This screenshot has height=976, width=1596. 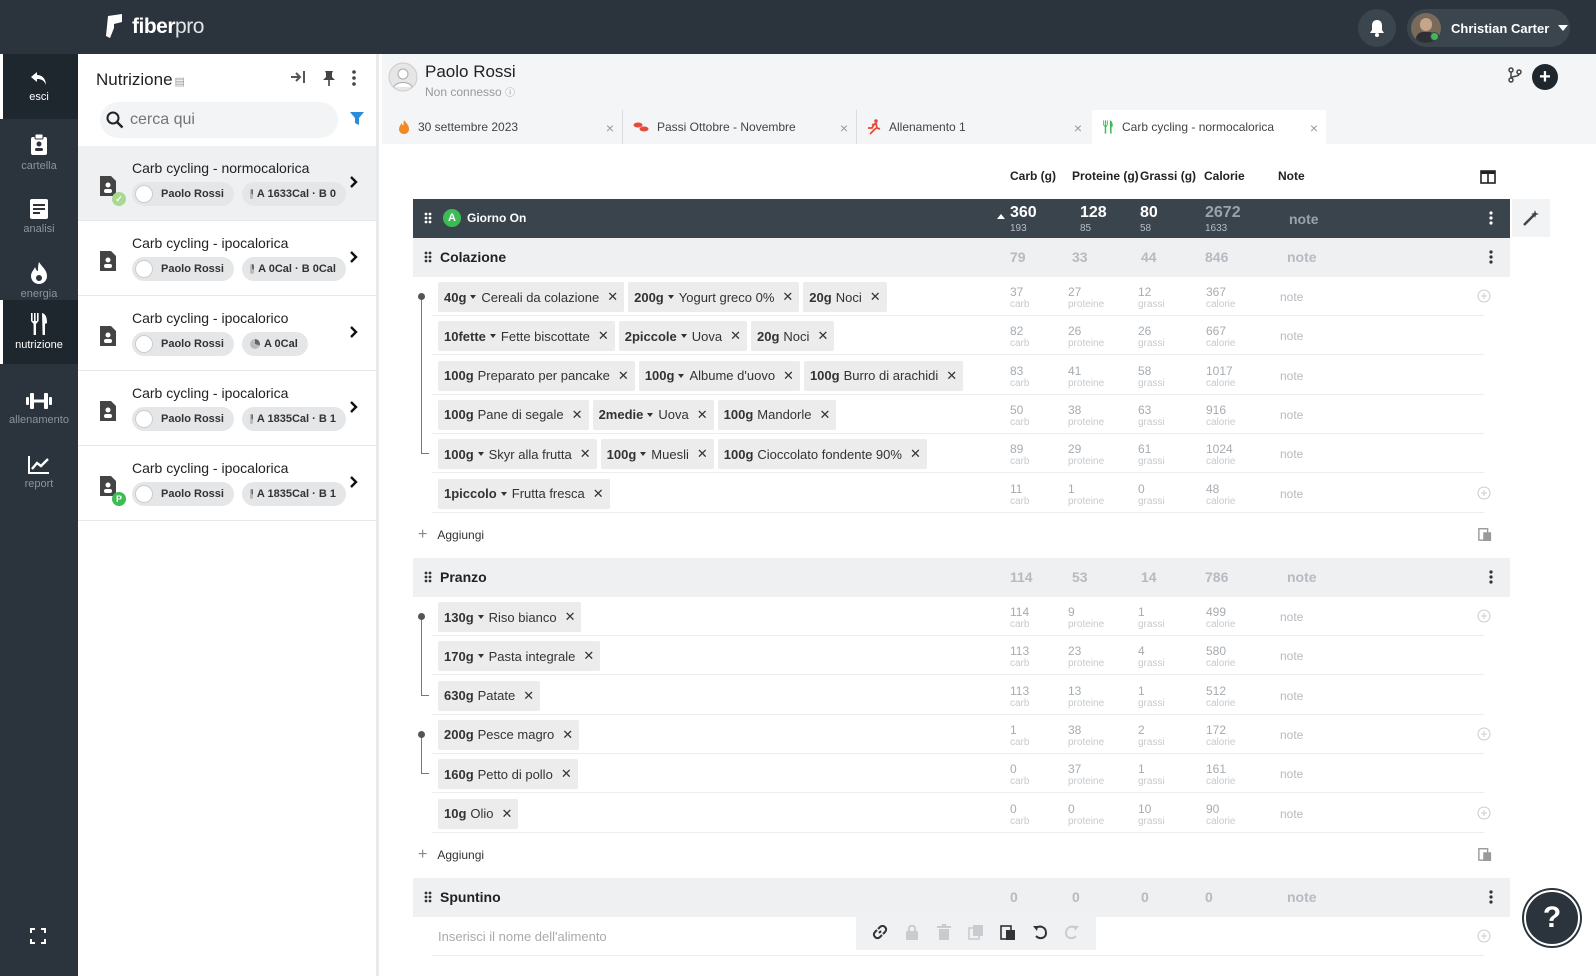 I want to click on nav-allenamento: allenamento, so click(x=39, y=408).